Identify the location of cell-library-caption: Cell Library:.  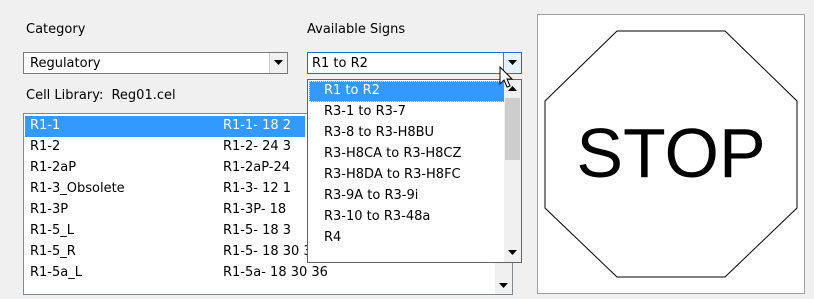
(65, 95).